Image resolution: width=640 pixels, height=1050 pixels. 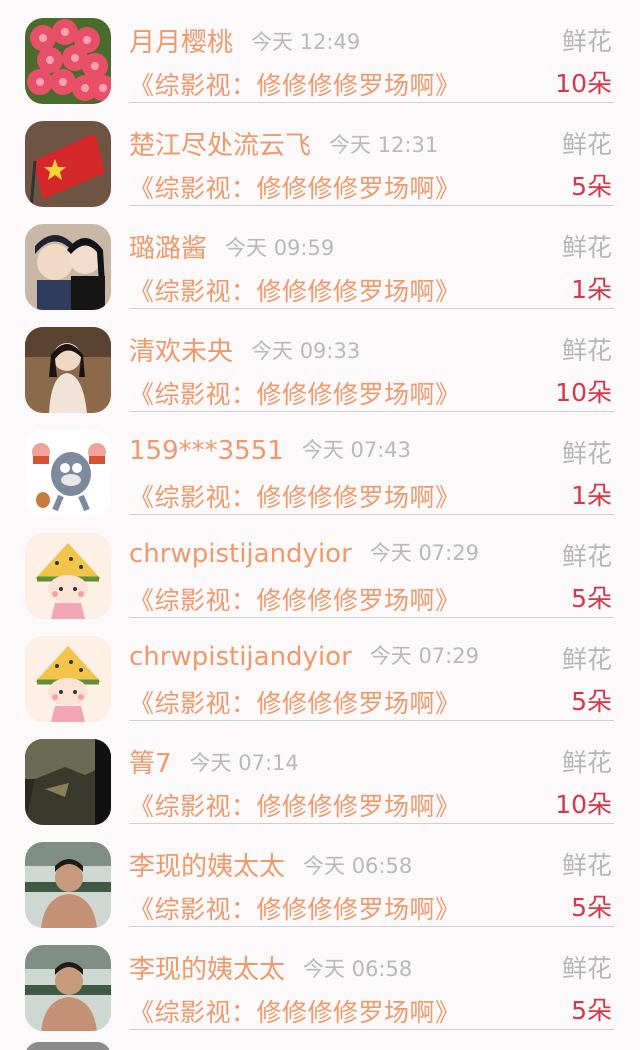 What do you see at coordinates (320, 773) in the screenshot?
I see `list-item: 箐7 今天 07:14 鲜花《综影视：修修修修罗场啊》 10朵` at bounding box center [320, 773].